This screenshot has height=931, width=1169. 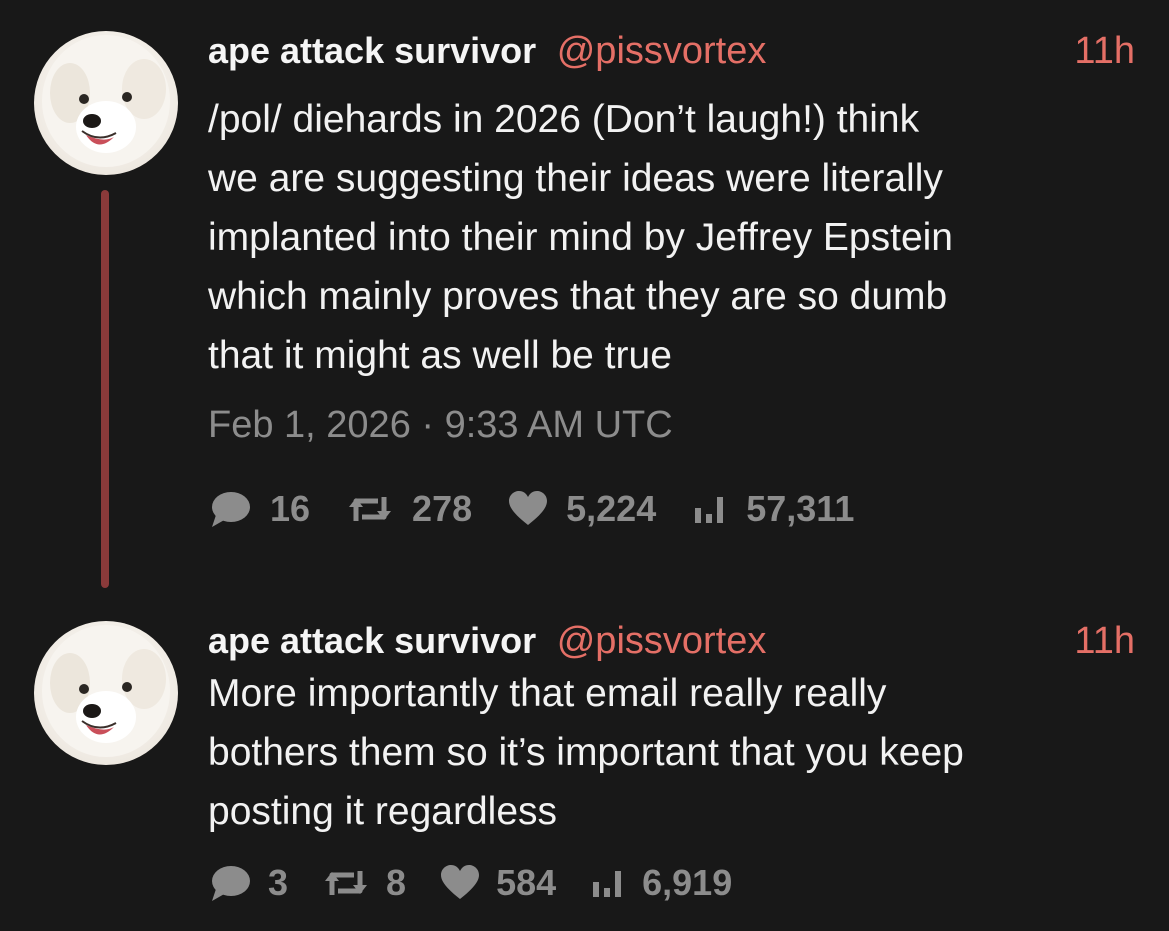 What do you see at coordinates (381, 883) in the screenshot?
I see `repost-button: 8` at bounding box center [381, 883].